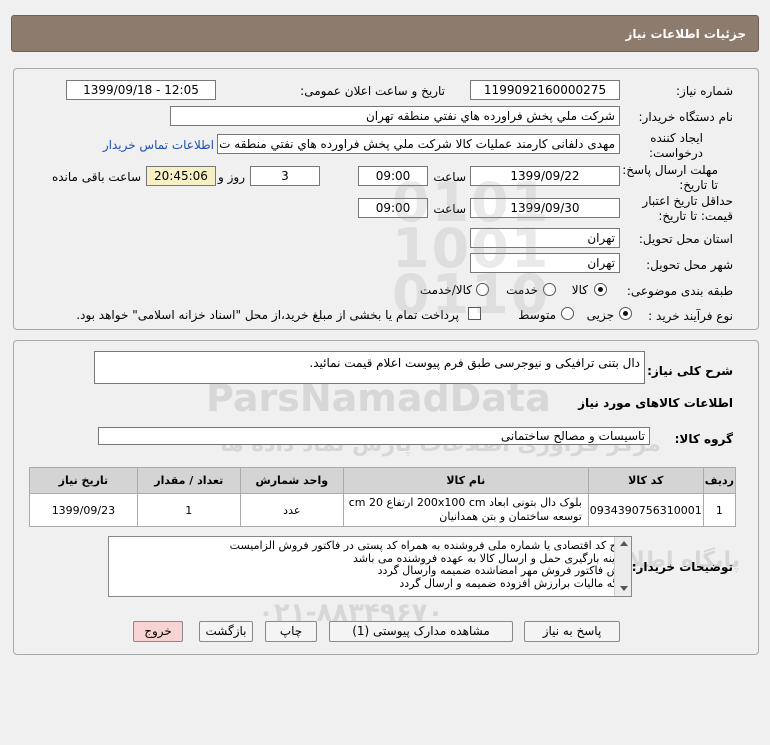 This screenshot has width=770, height=745. What do you see at coordinates (676, 153) in the screenshot?
I see `creator-label-2: درخواست:` at bounding box center [676, 153].